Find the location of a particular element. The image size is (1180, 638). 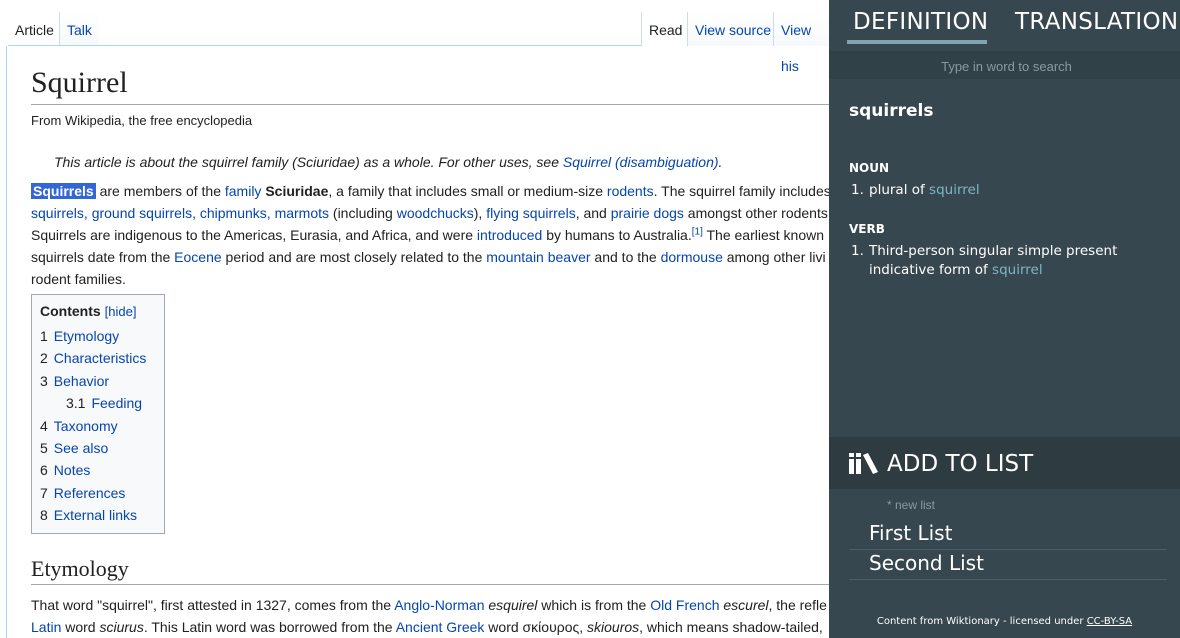

toc-item-link: Notes is located at coordinates (72, 470).